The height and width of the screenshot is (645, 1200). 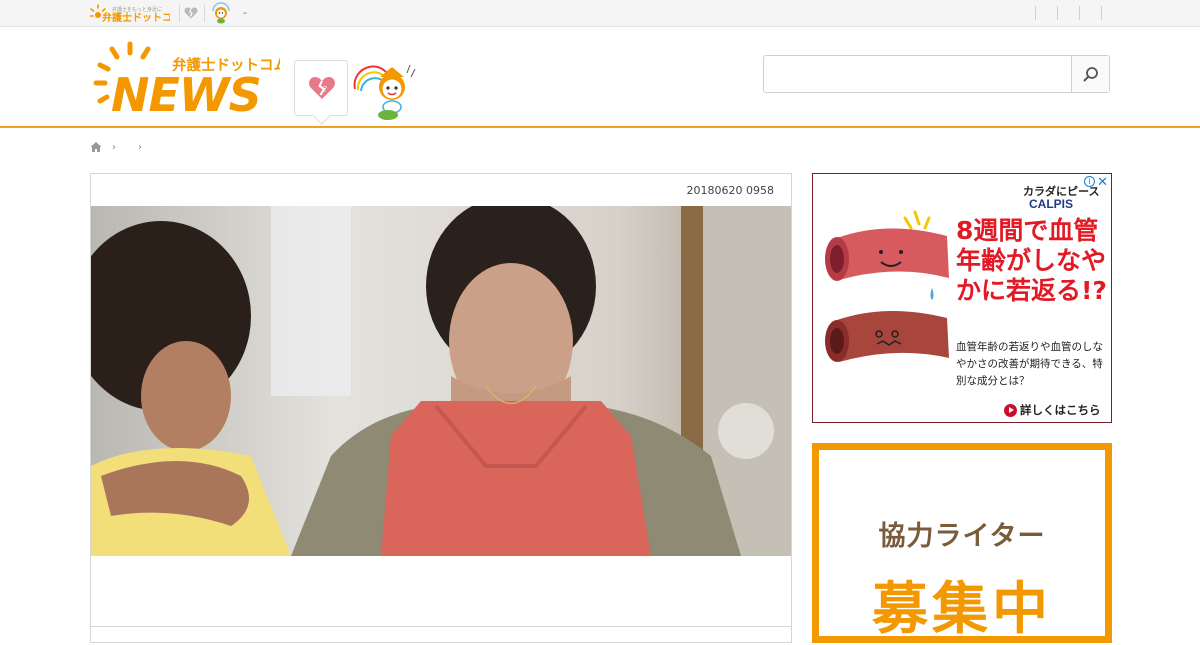 What do you see at coordinates (96, 147) in the screenshot?
I see `home-icon` at bounding box center [96, 147].